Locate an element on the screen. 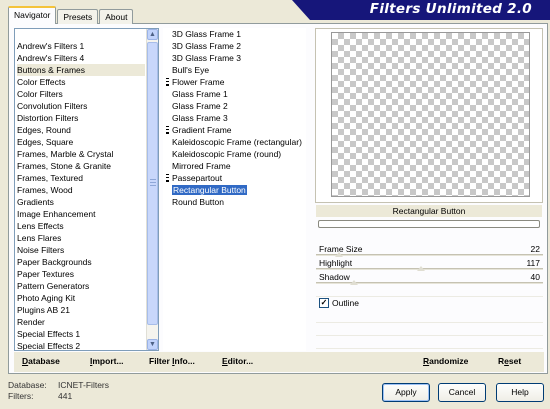  tab-about: About is located at coordinates (116, 16).